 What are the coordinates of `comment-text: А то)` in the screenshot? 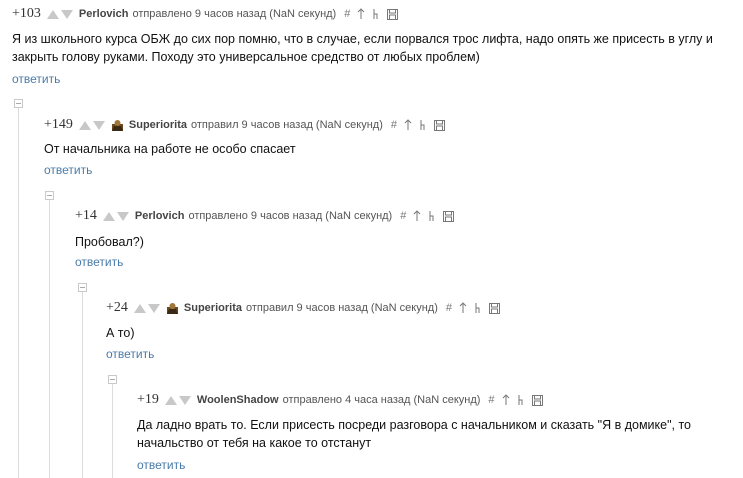 It's located at (120, 333).